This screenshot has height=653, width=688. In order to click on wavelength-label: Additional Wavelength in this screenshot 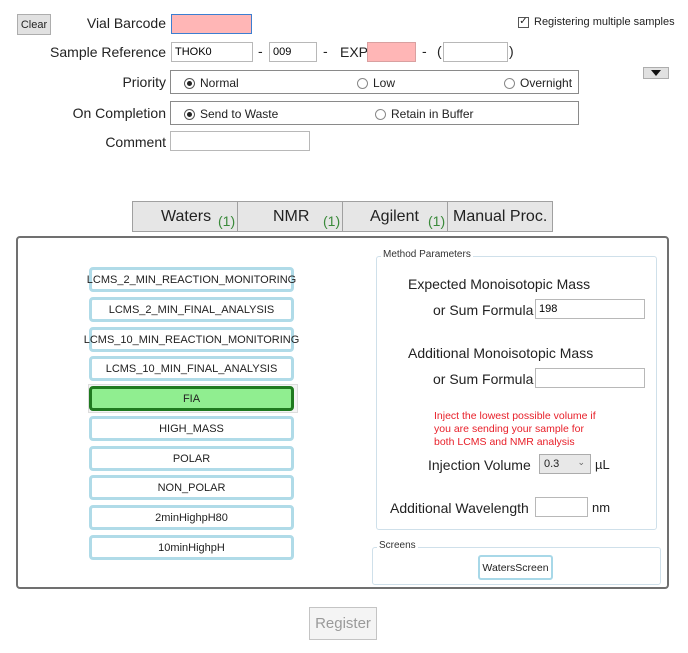, I will do `click(459, 508)`.